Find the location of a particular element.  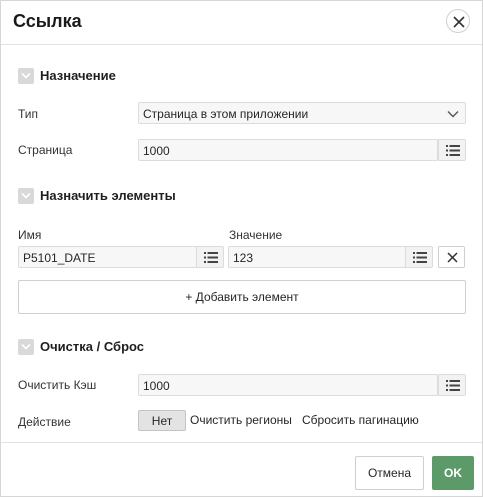

action-option-none: Нет is located at coordinates (162, 420).